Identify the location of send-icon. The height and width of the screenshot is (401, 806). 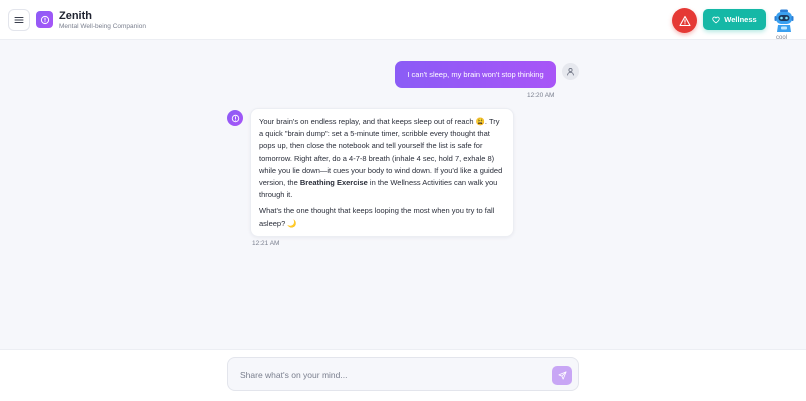
(562, 375).